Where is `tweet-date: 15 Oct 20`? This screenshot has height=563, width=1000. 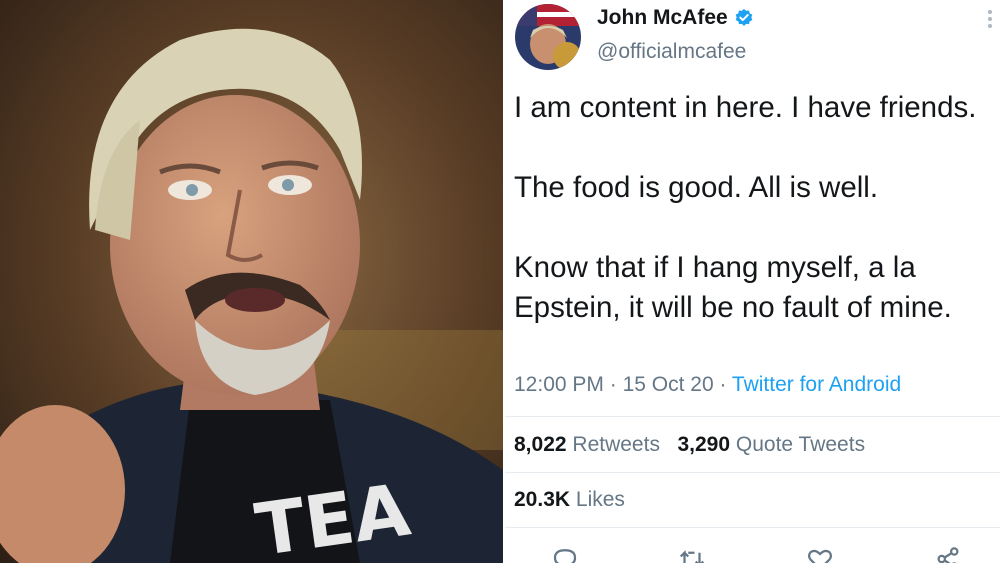
tweet-date: 15 Oct 20 is located at coordinates (668, 384).